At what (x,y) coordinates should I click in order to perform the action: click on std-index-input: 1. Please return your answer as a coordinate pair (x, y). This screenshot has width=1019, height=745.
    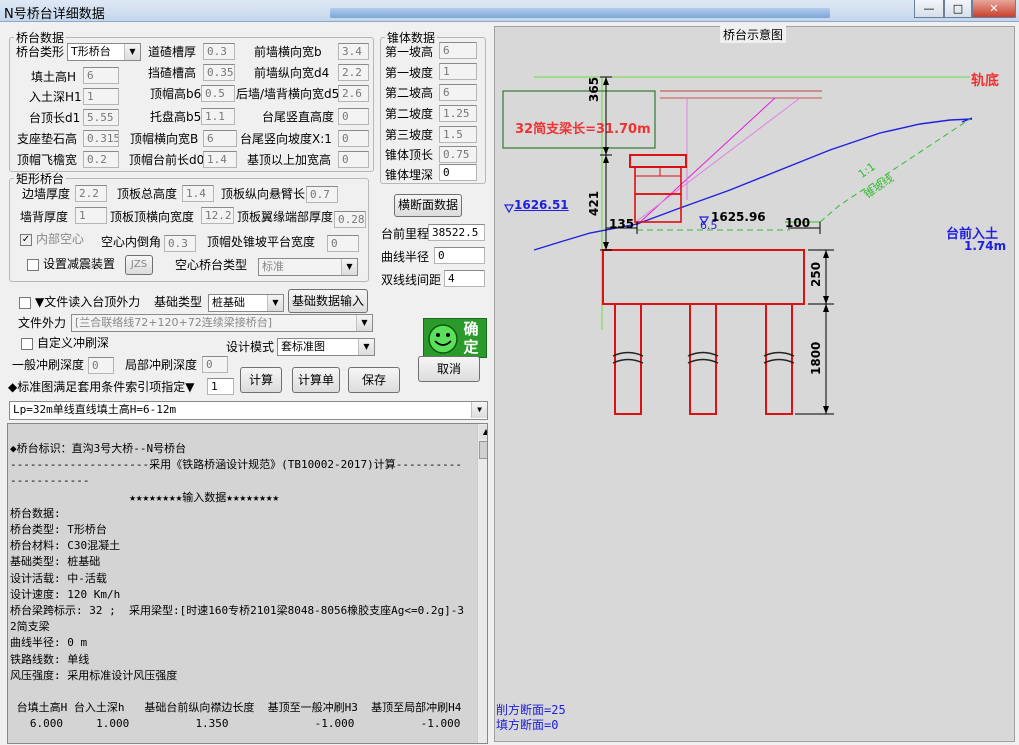
    Looking at the image, I should click on (220, 386).